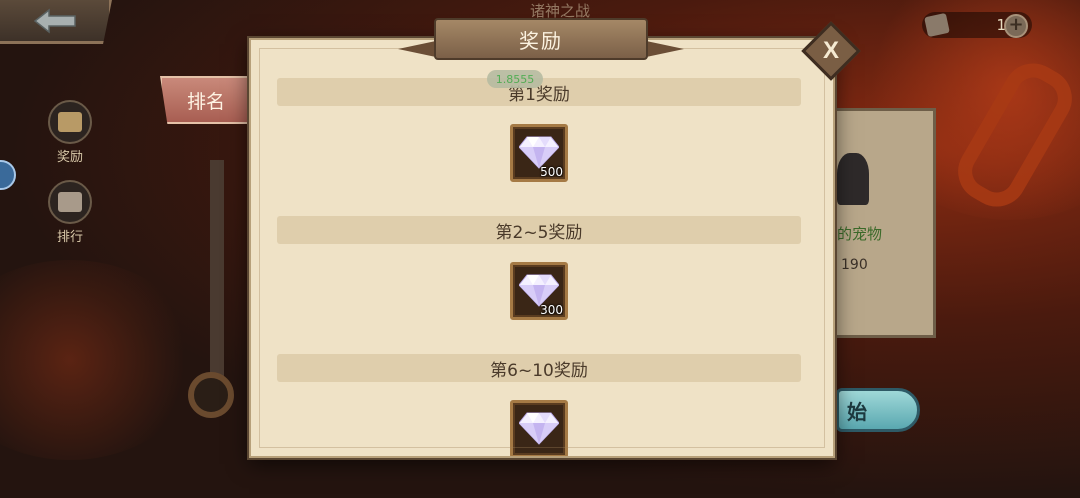 The width and height of the screenshot is (1080, 498). What do you see at coordinates (937, 25) in the screenshot?
I see `ticket-icon` at bounding box center [937, 25].